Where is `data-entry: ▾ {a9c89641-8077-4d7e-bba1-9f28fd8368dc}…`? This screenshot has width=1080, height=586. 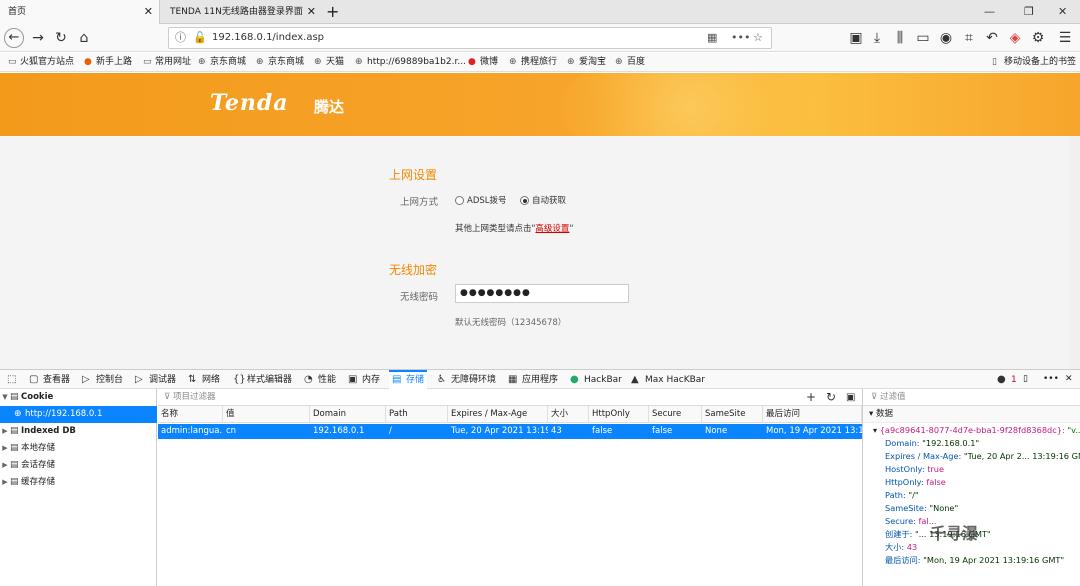
data-entry: ▾ {a9c89641-8077-4d7e-bba1-9f28fd8368dc}… is located at coordinates (971, 430).